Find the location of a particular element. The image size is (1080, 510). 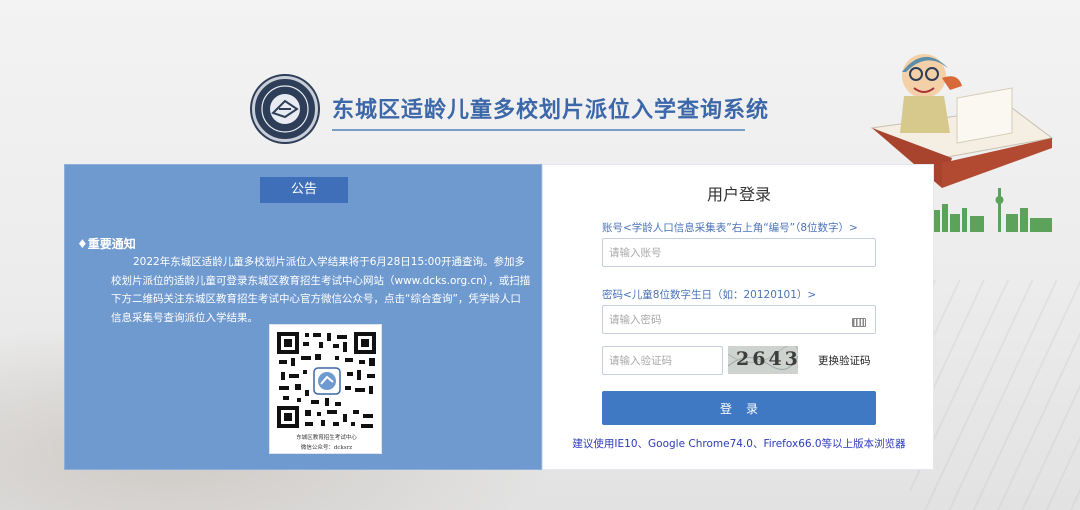

account-label: 账号<学龄人口信息采集表”右上角“编号”（8位数字）> is located at coordinates (730, 228).